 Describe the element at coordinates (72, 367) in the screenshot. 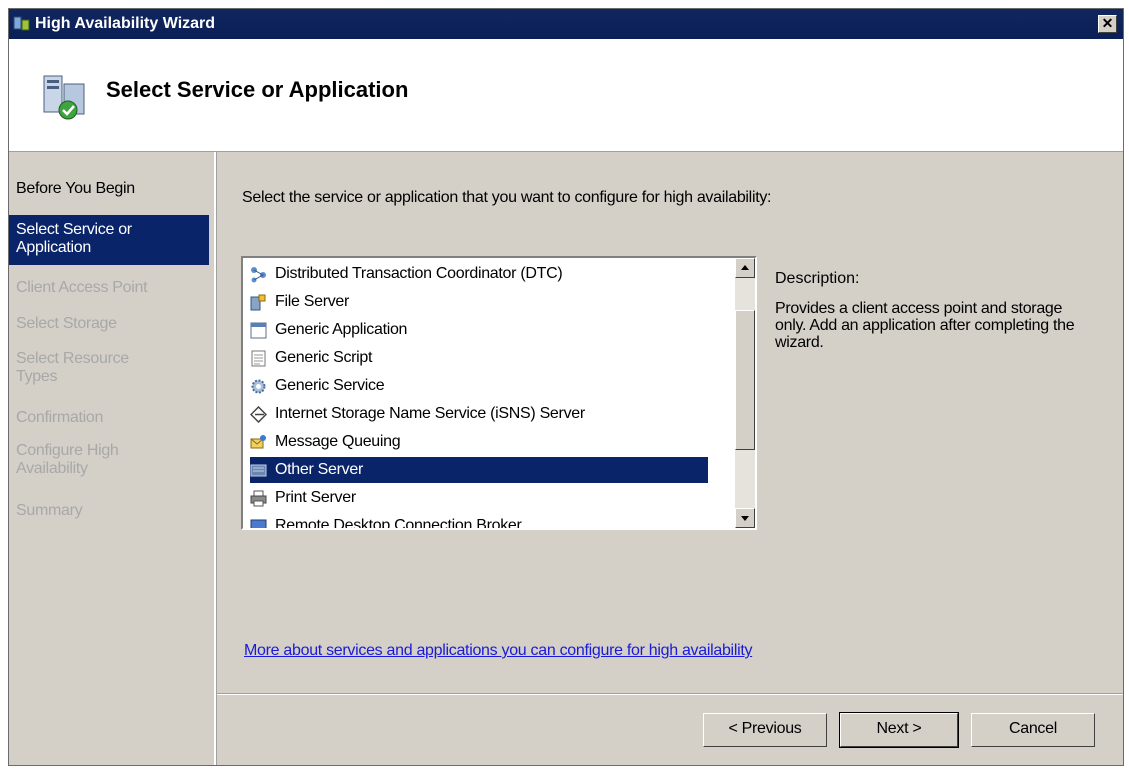

I see `step-select-resource-types: Select Resource Types` at that location.